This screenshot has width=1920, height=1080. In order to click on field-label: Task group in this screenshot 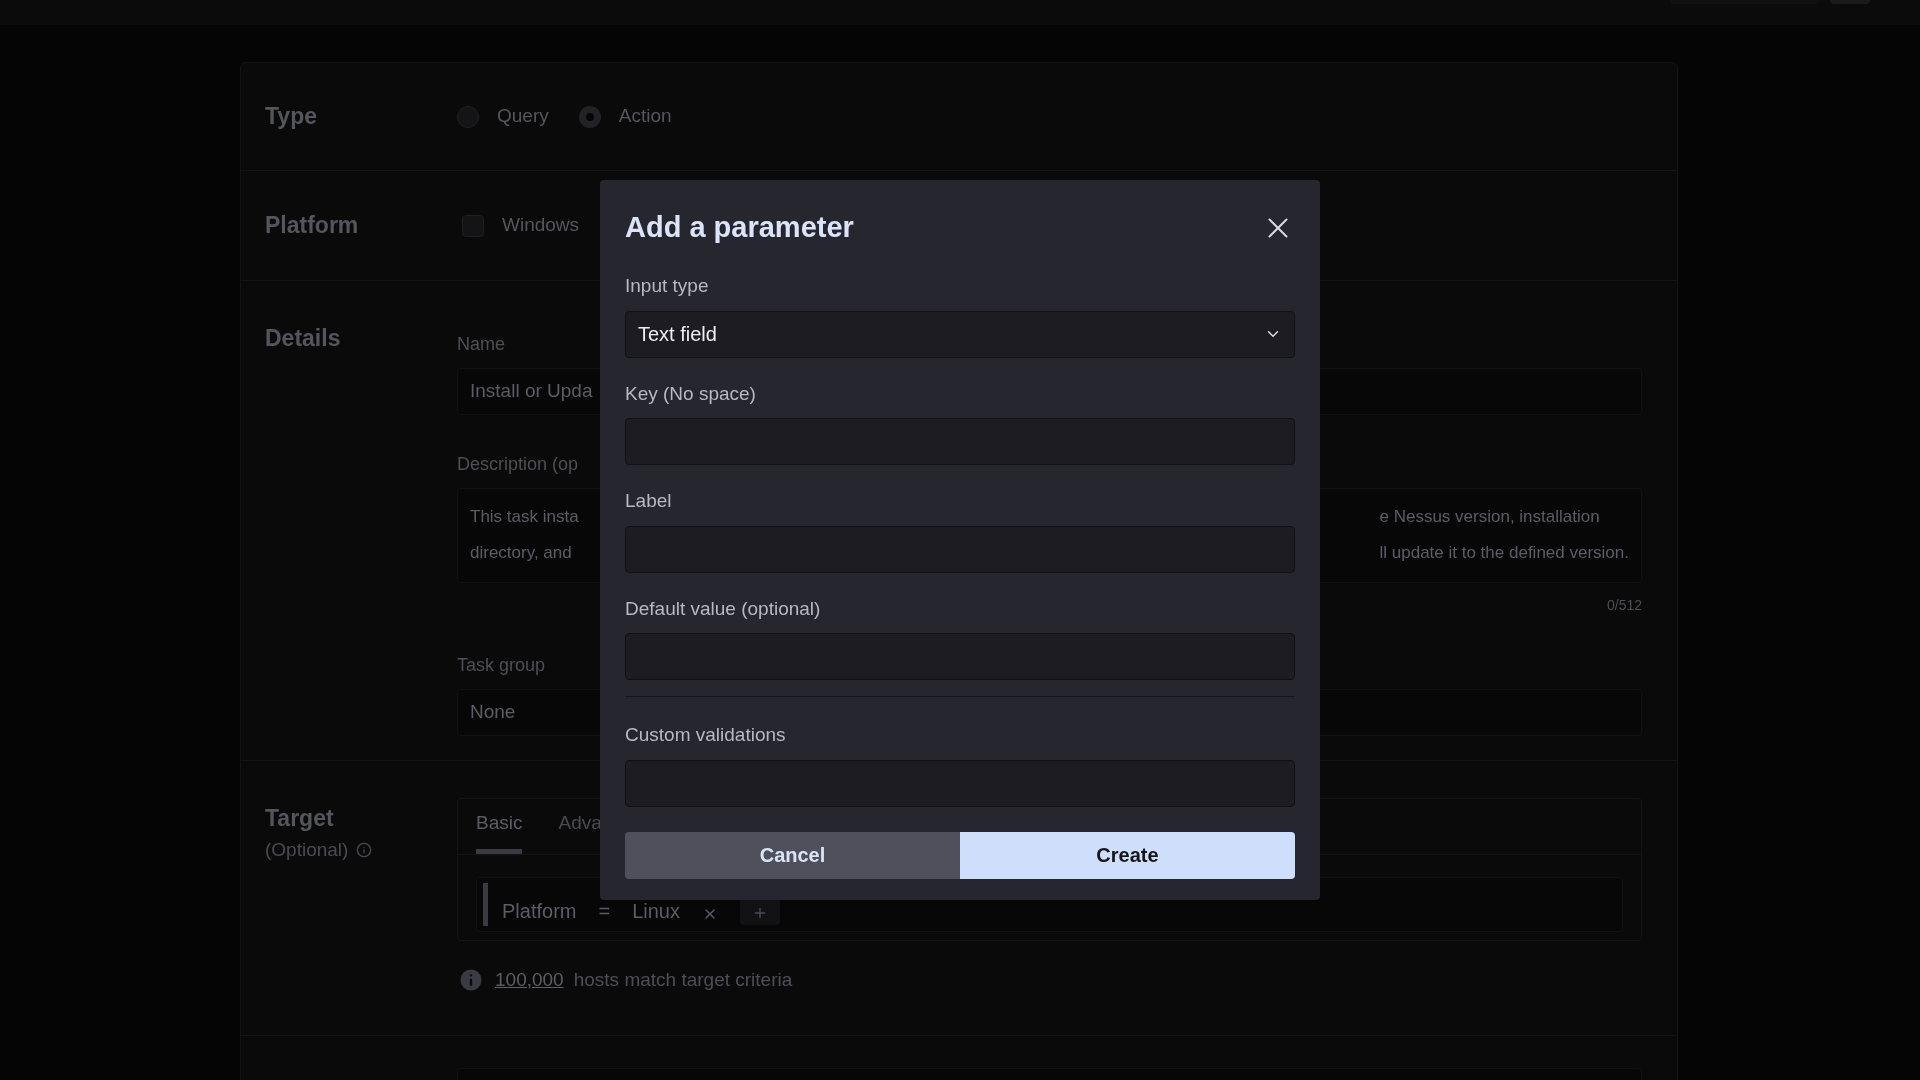, I will do `click(501, 665)`.